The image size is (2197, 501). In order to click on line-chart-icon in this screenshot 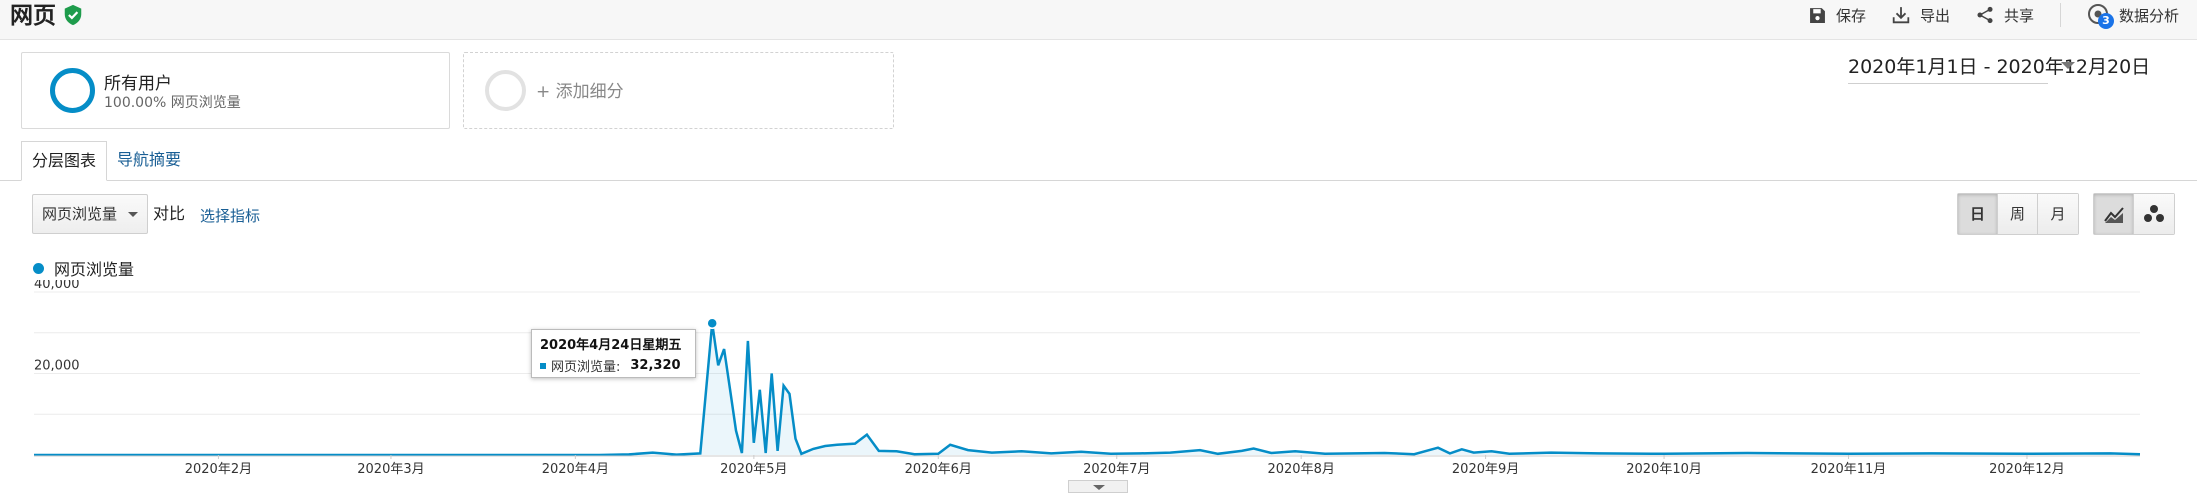, I will do `click(2113, 215)`.